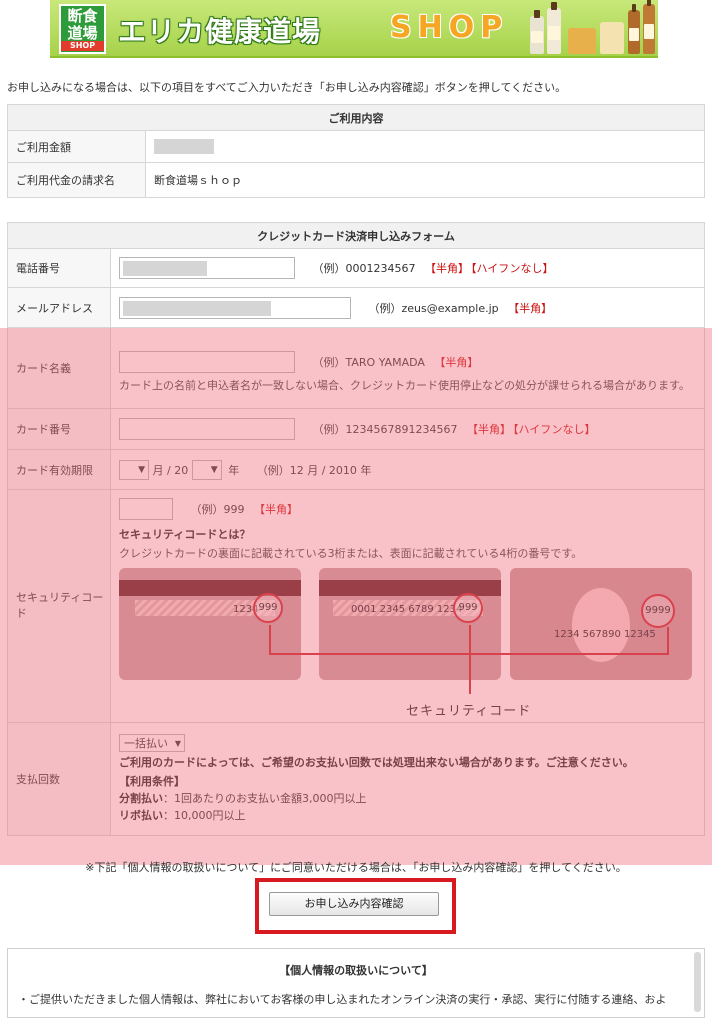  What do you see at coordinates (356, 970) in the screenshot?
I see `privacy-title: 【個人情報の取扱いについて】` at bounding box center [356, 970].